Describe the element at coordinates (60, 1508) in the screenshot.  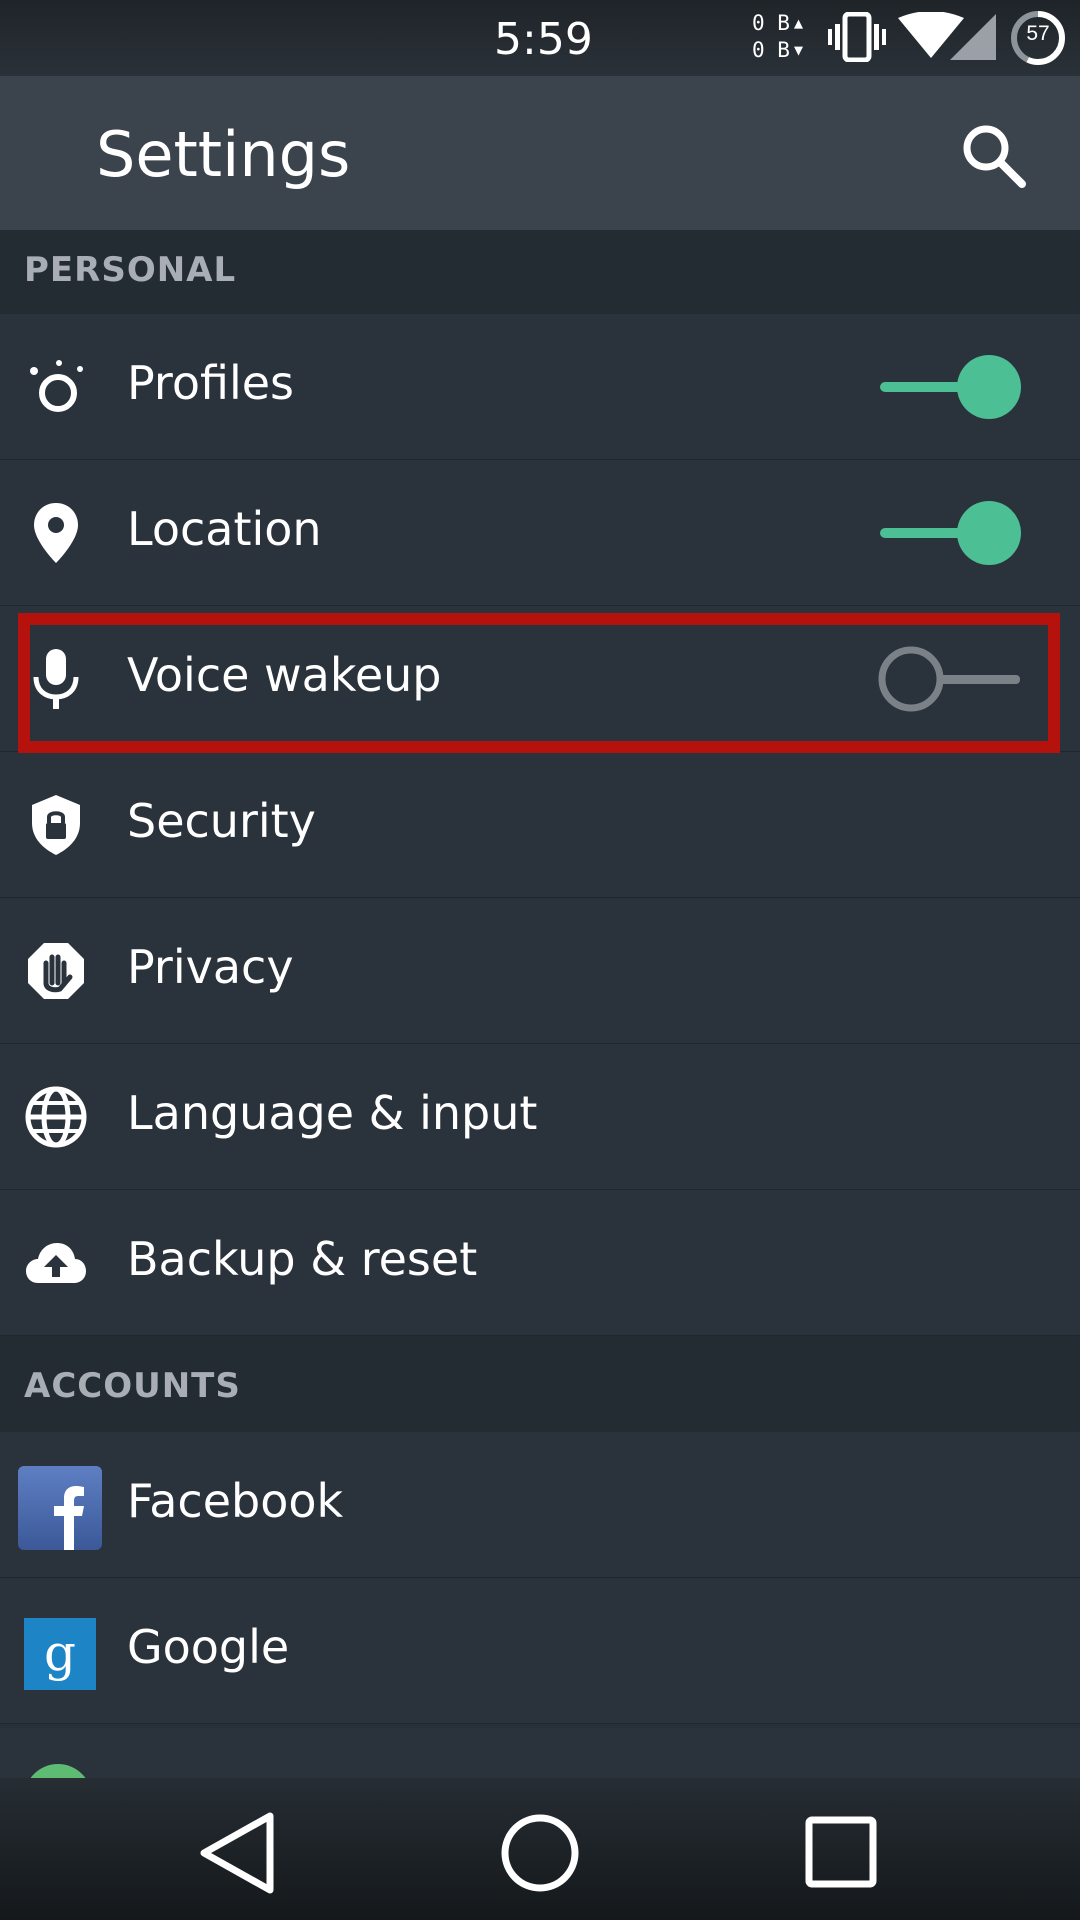
I see `facebook-icon` at that location.